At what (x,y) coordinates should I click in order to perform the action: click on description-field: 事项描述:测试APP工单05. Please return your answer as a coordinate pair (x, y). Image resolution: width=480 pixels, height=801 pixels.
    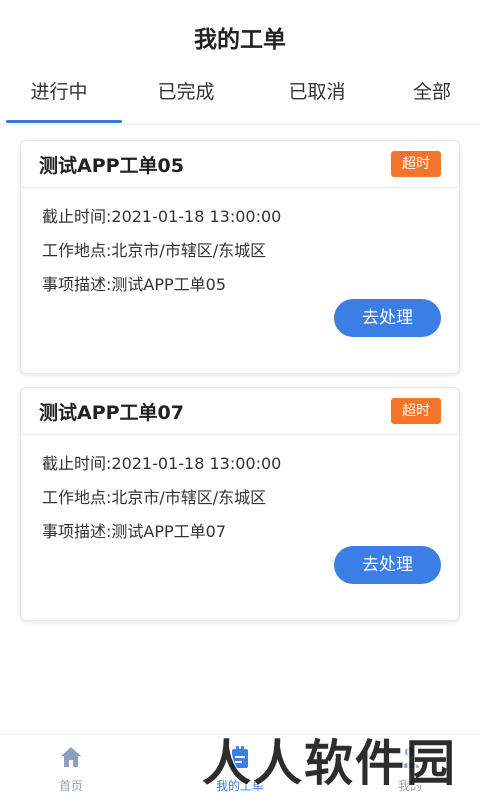
    Looking at the image, I should click on (134, 284).